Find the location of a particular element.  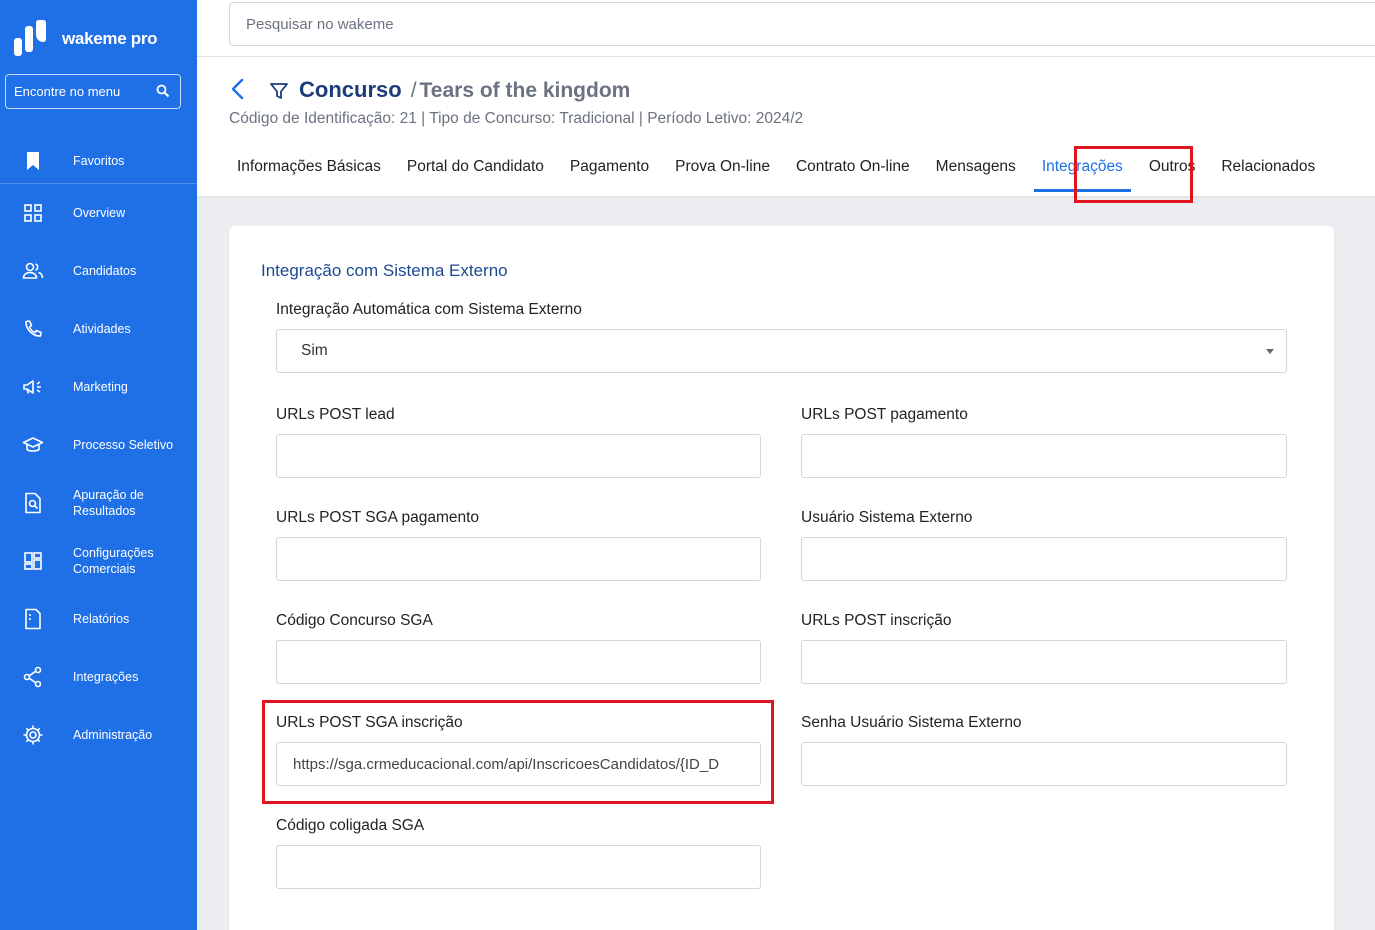

phone-icon is located at coordinates (33, 329).